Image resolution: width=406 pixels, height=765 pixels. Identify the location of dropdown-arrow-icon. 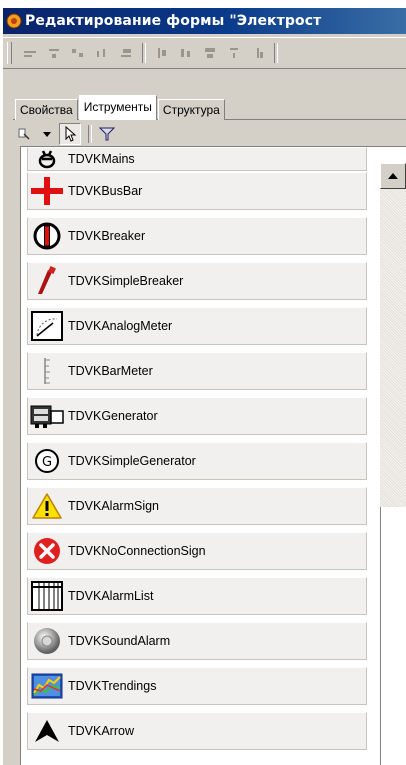
(47, 134).